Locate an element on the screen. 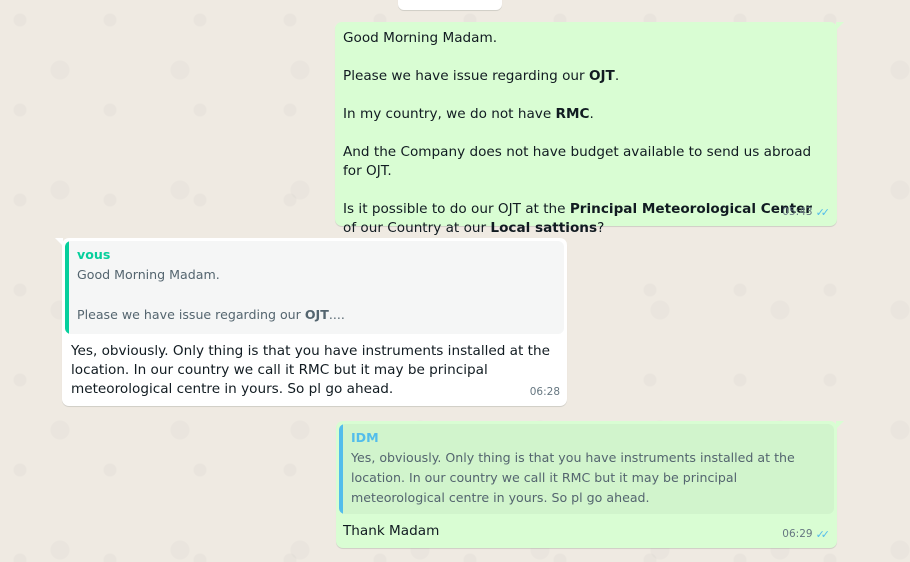 This screenshot has height=562, width=910. message-meta: 05:43 ✓✓ is located at coordinates (806, 212).